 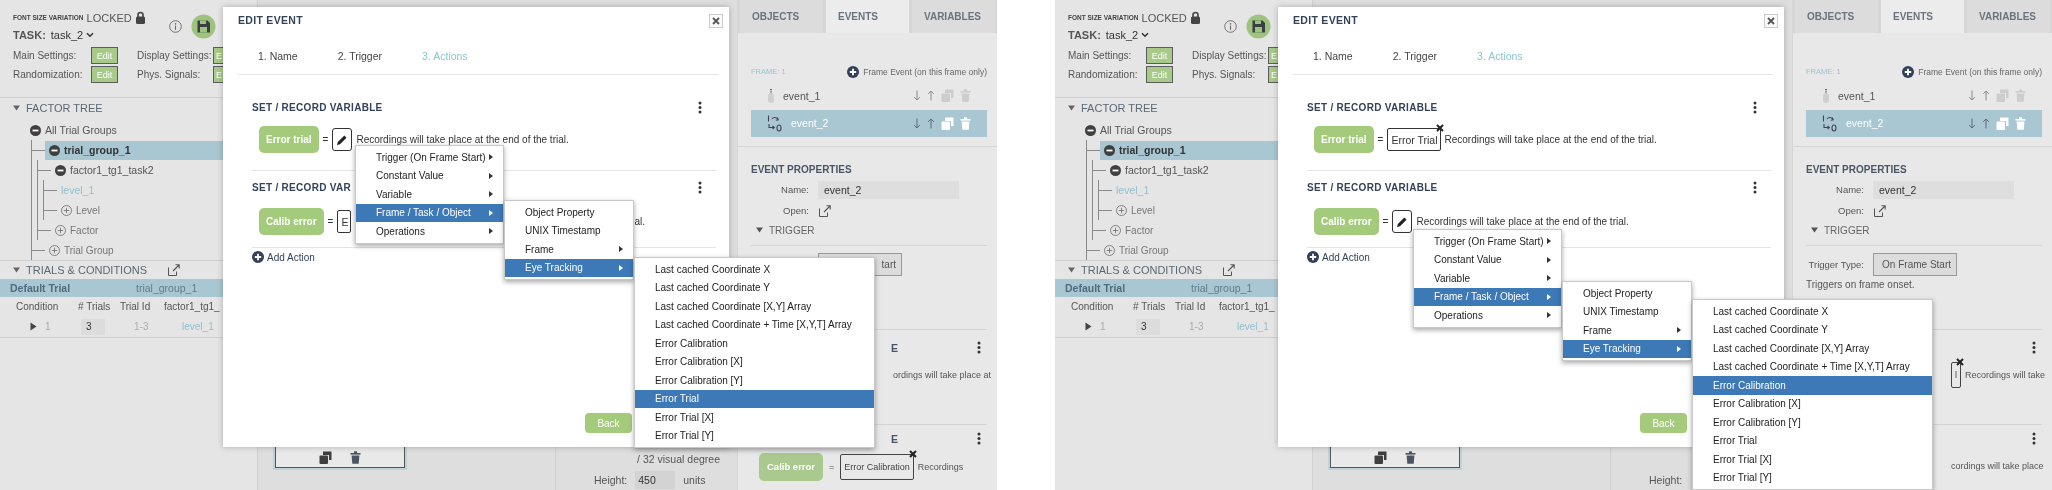 What do you see at coordinates (569, 267) in the screenshot?
I see `menu-item: Eye Tracking` at bounding box center [569, 267].